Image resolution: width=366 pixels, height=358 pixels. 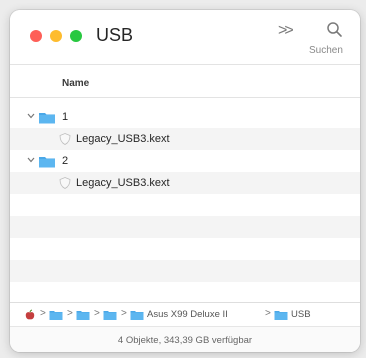 I want to click on zoom-button, so click(x=76, y=36).